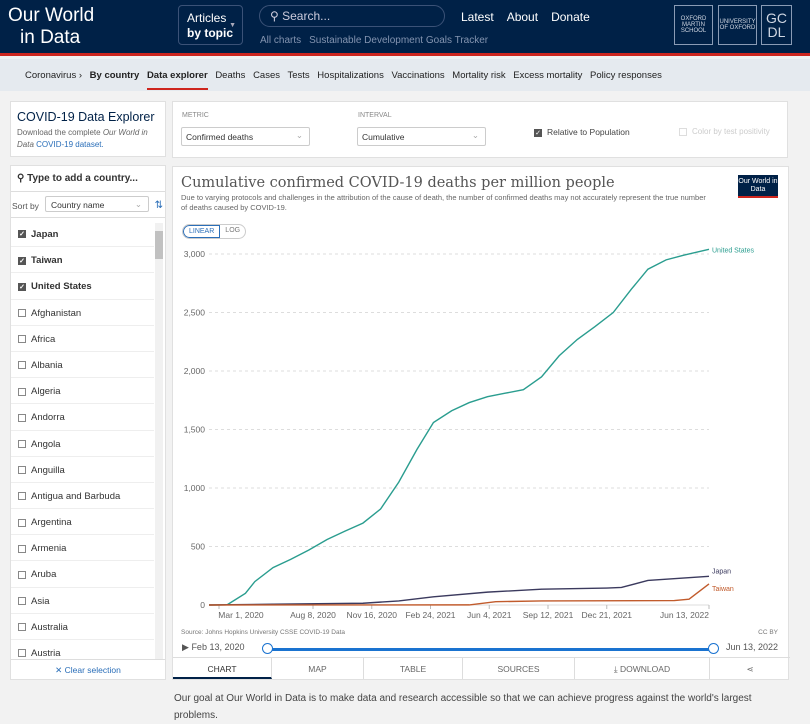 This screenshot has width=810, height=724. Describe the element at coordinates (606, 615) in the screenshot. I see `x-tick-label: Dec 21, 2021` at that location.